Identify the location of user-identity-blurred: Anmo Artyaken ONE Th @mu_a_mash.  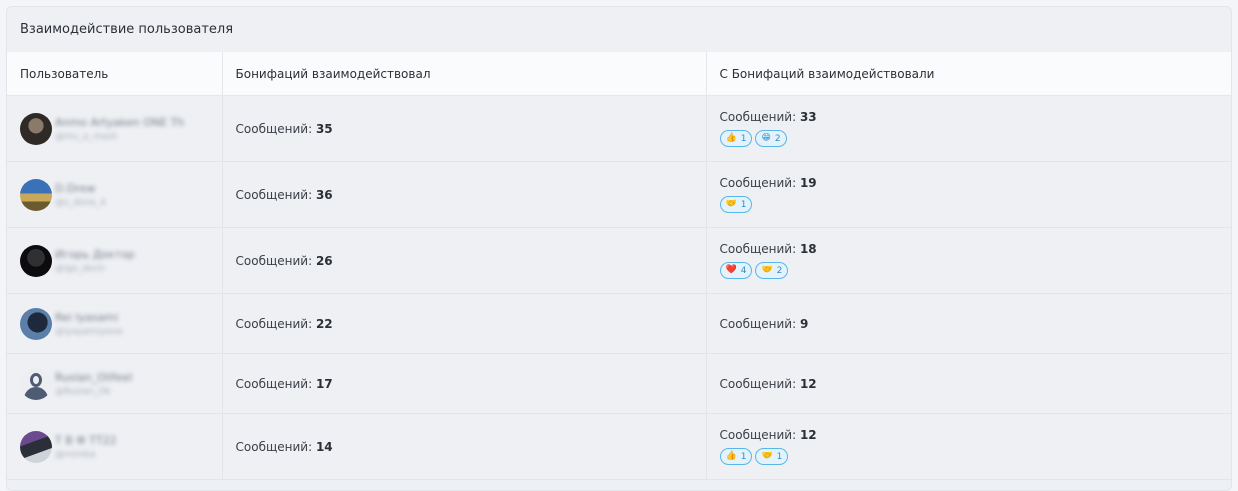
(119, 129).